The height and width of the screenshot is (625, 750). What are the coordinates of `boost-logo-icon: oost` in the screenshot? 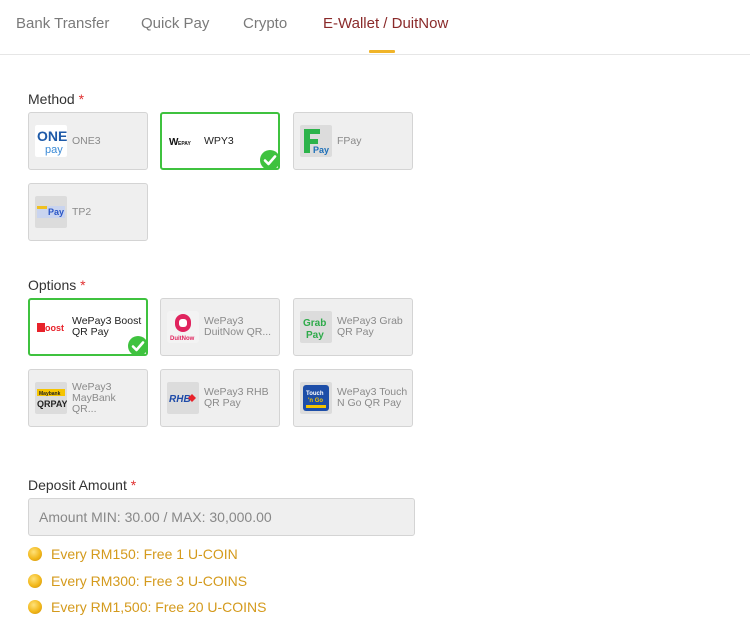 It's located at (51, 327).